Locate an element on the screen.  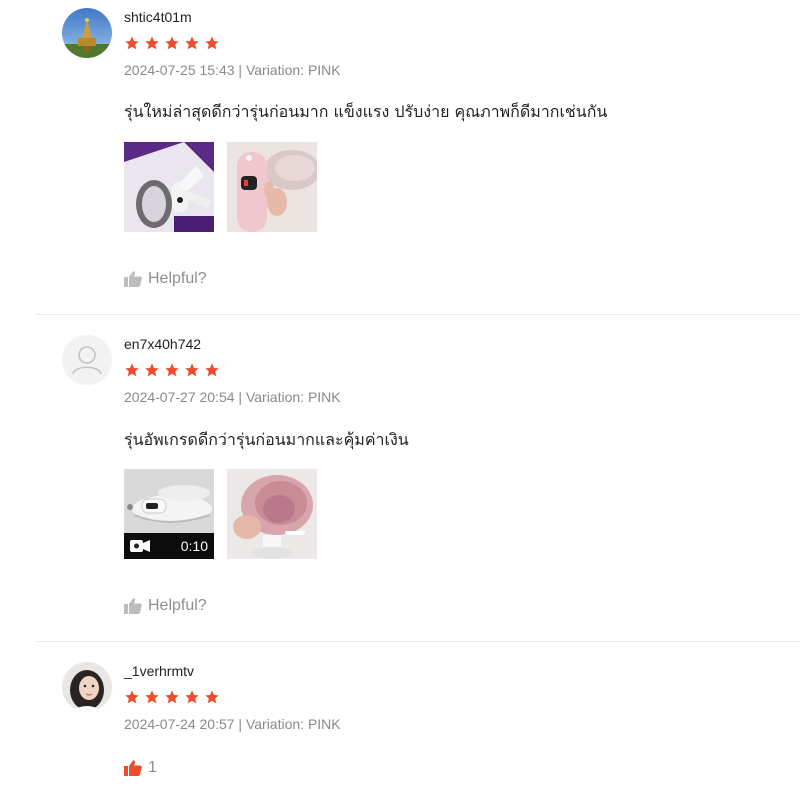
helpful-count: 1 is located at coordinates (152, 767).